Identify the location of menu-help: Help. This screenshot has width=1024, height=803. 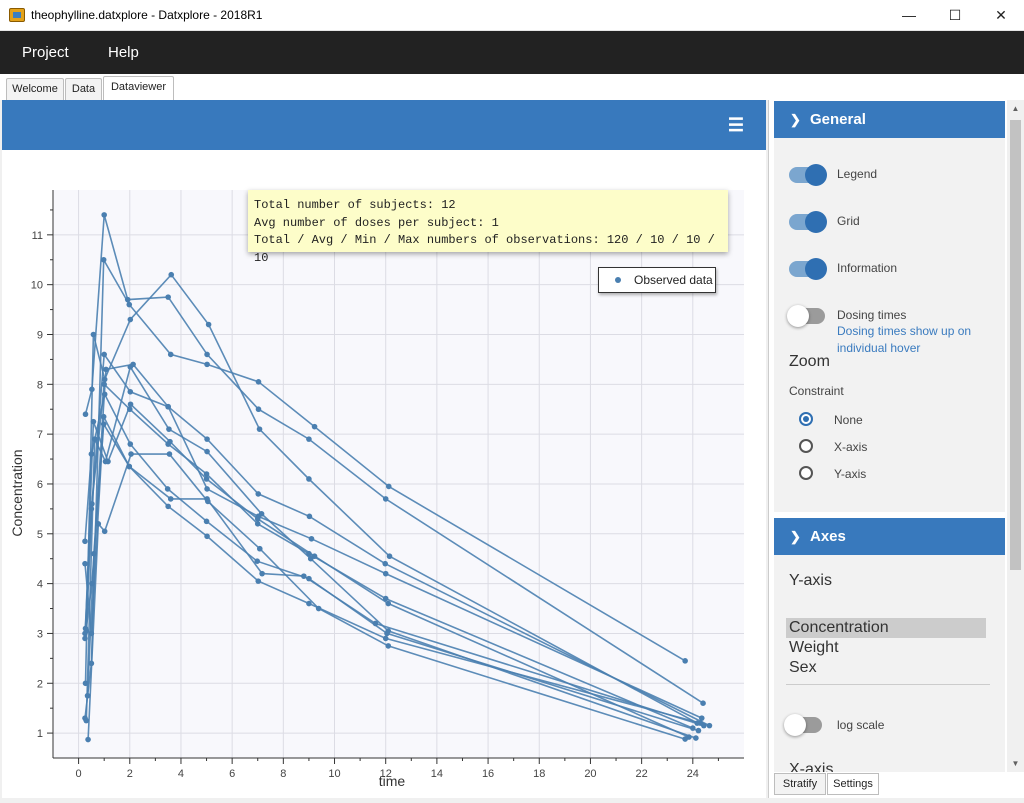
(123, 52).